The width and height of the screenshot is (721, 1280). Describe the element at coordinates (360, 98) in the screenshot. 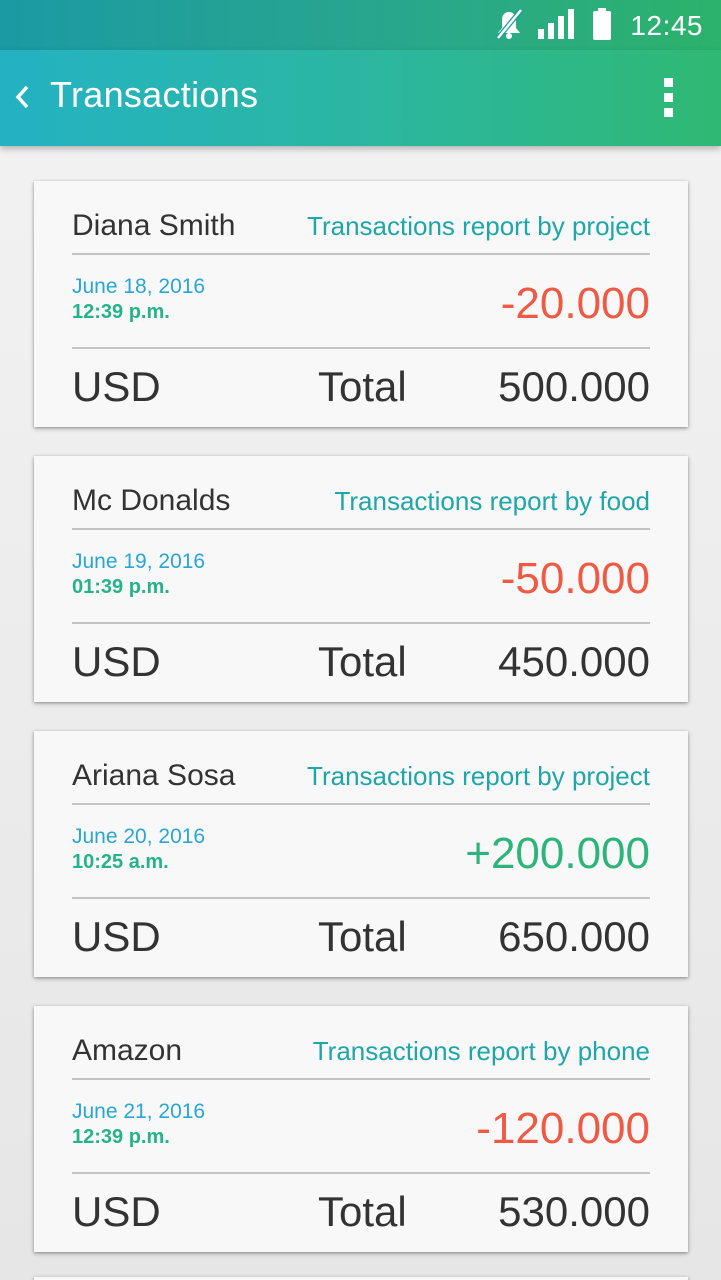

I see `app-bar: Transactions` at that location.